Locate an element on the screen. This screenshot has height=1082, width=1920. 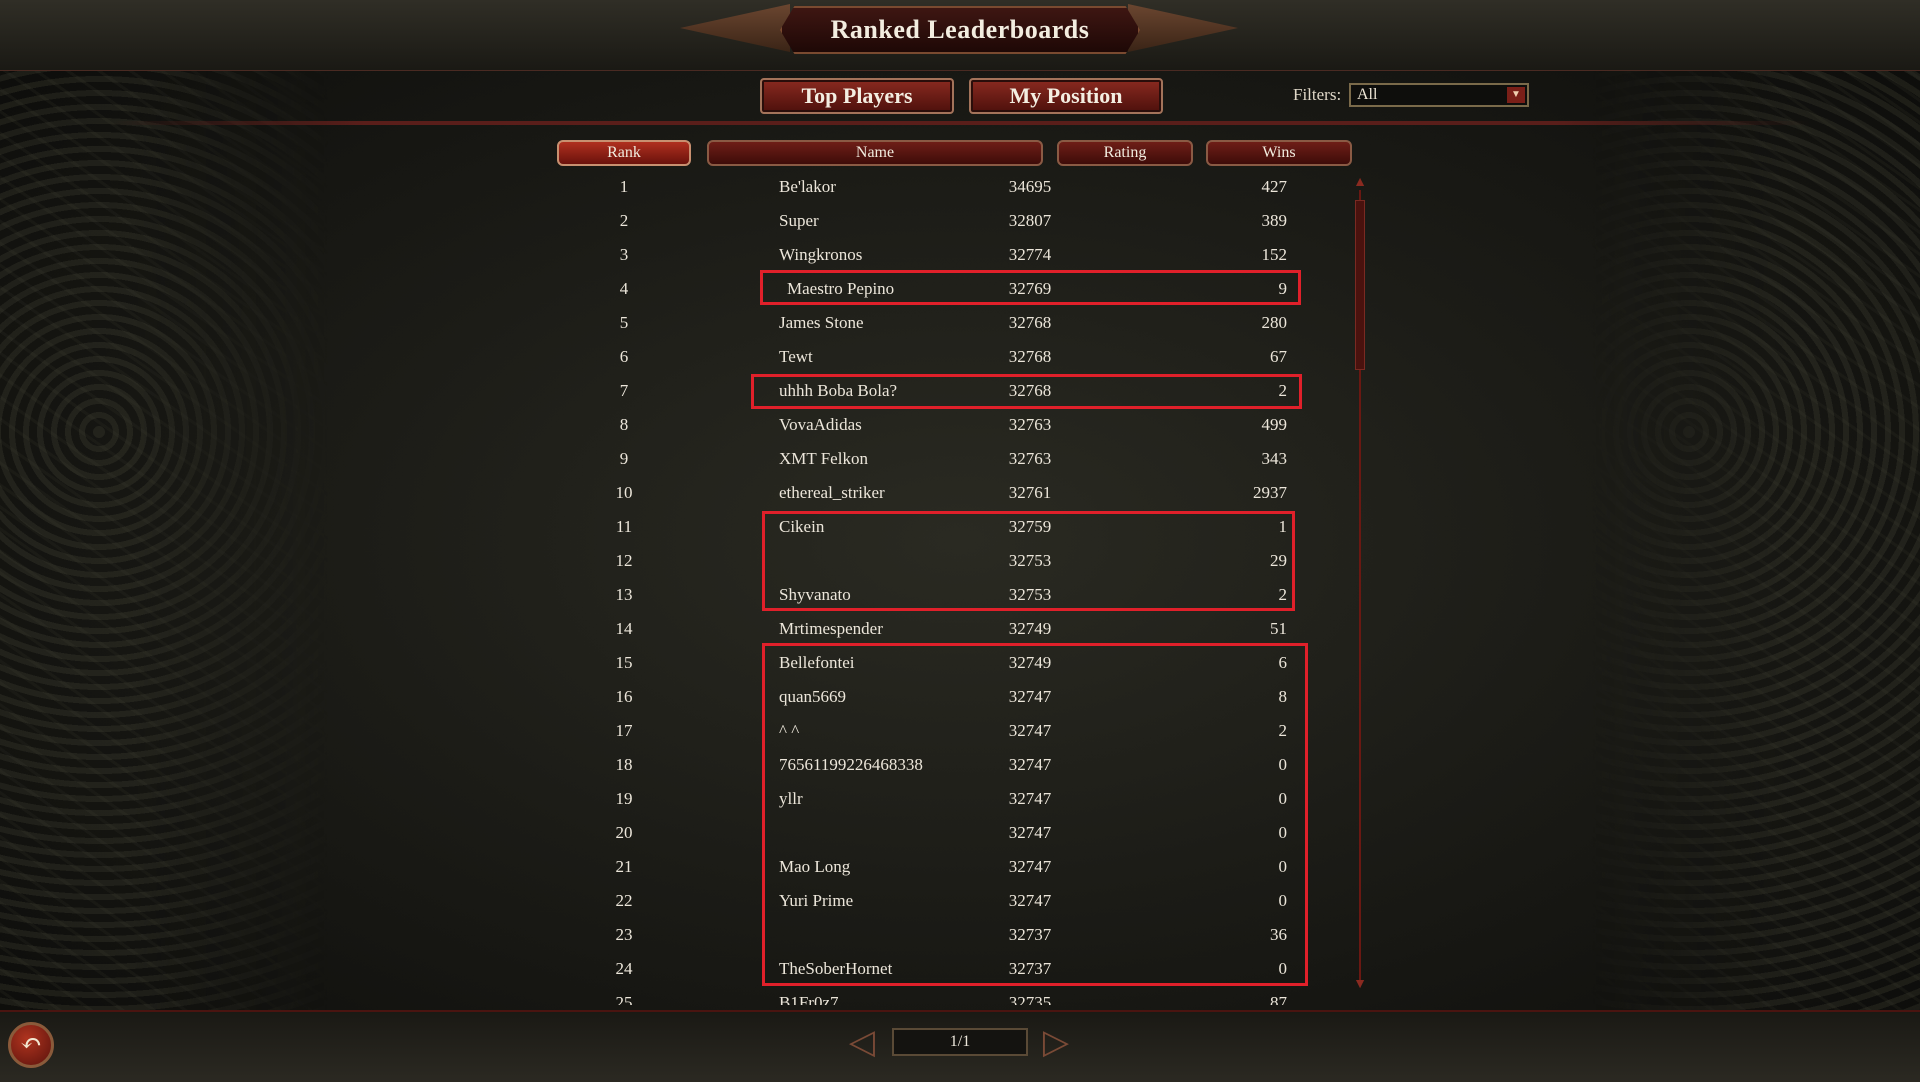
column-header-rating: Rating is located at coordinates (1125, 153).